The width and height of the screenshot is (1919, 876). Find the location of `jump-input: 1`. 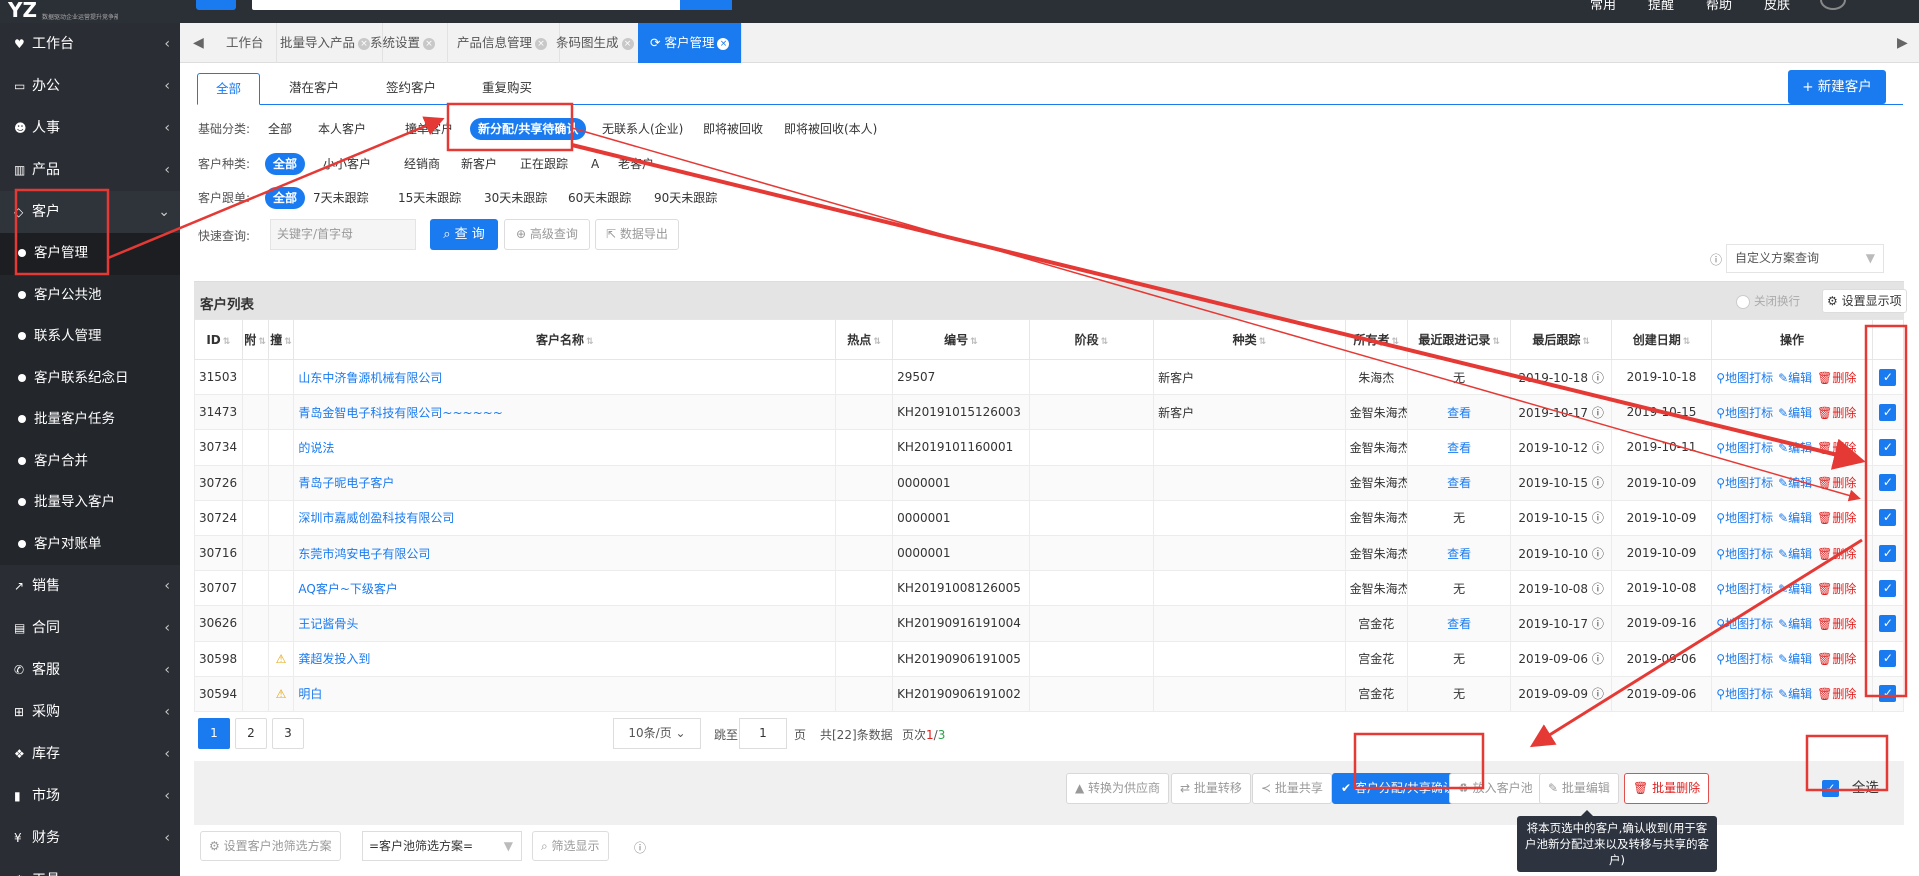

jump-input: 1 is located at coordinates (763, 733).